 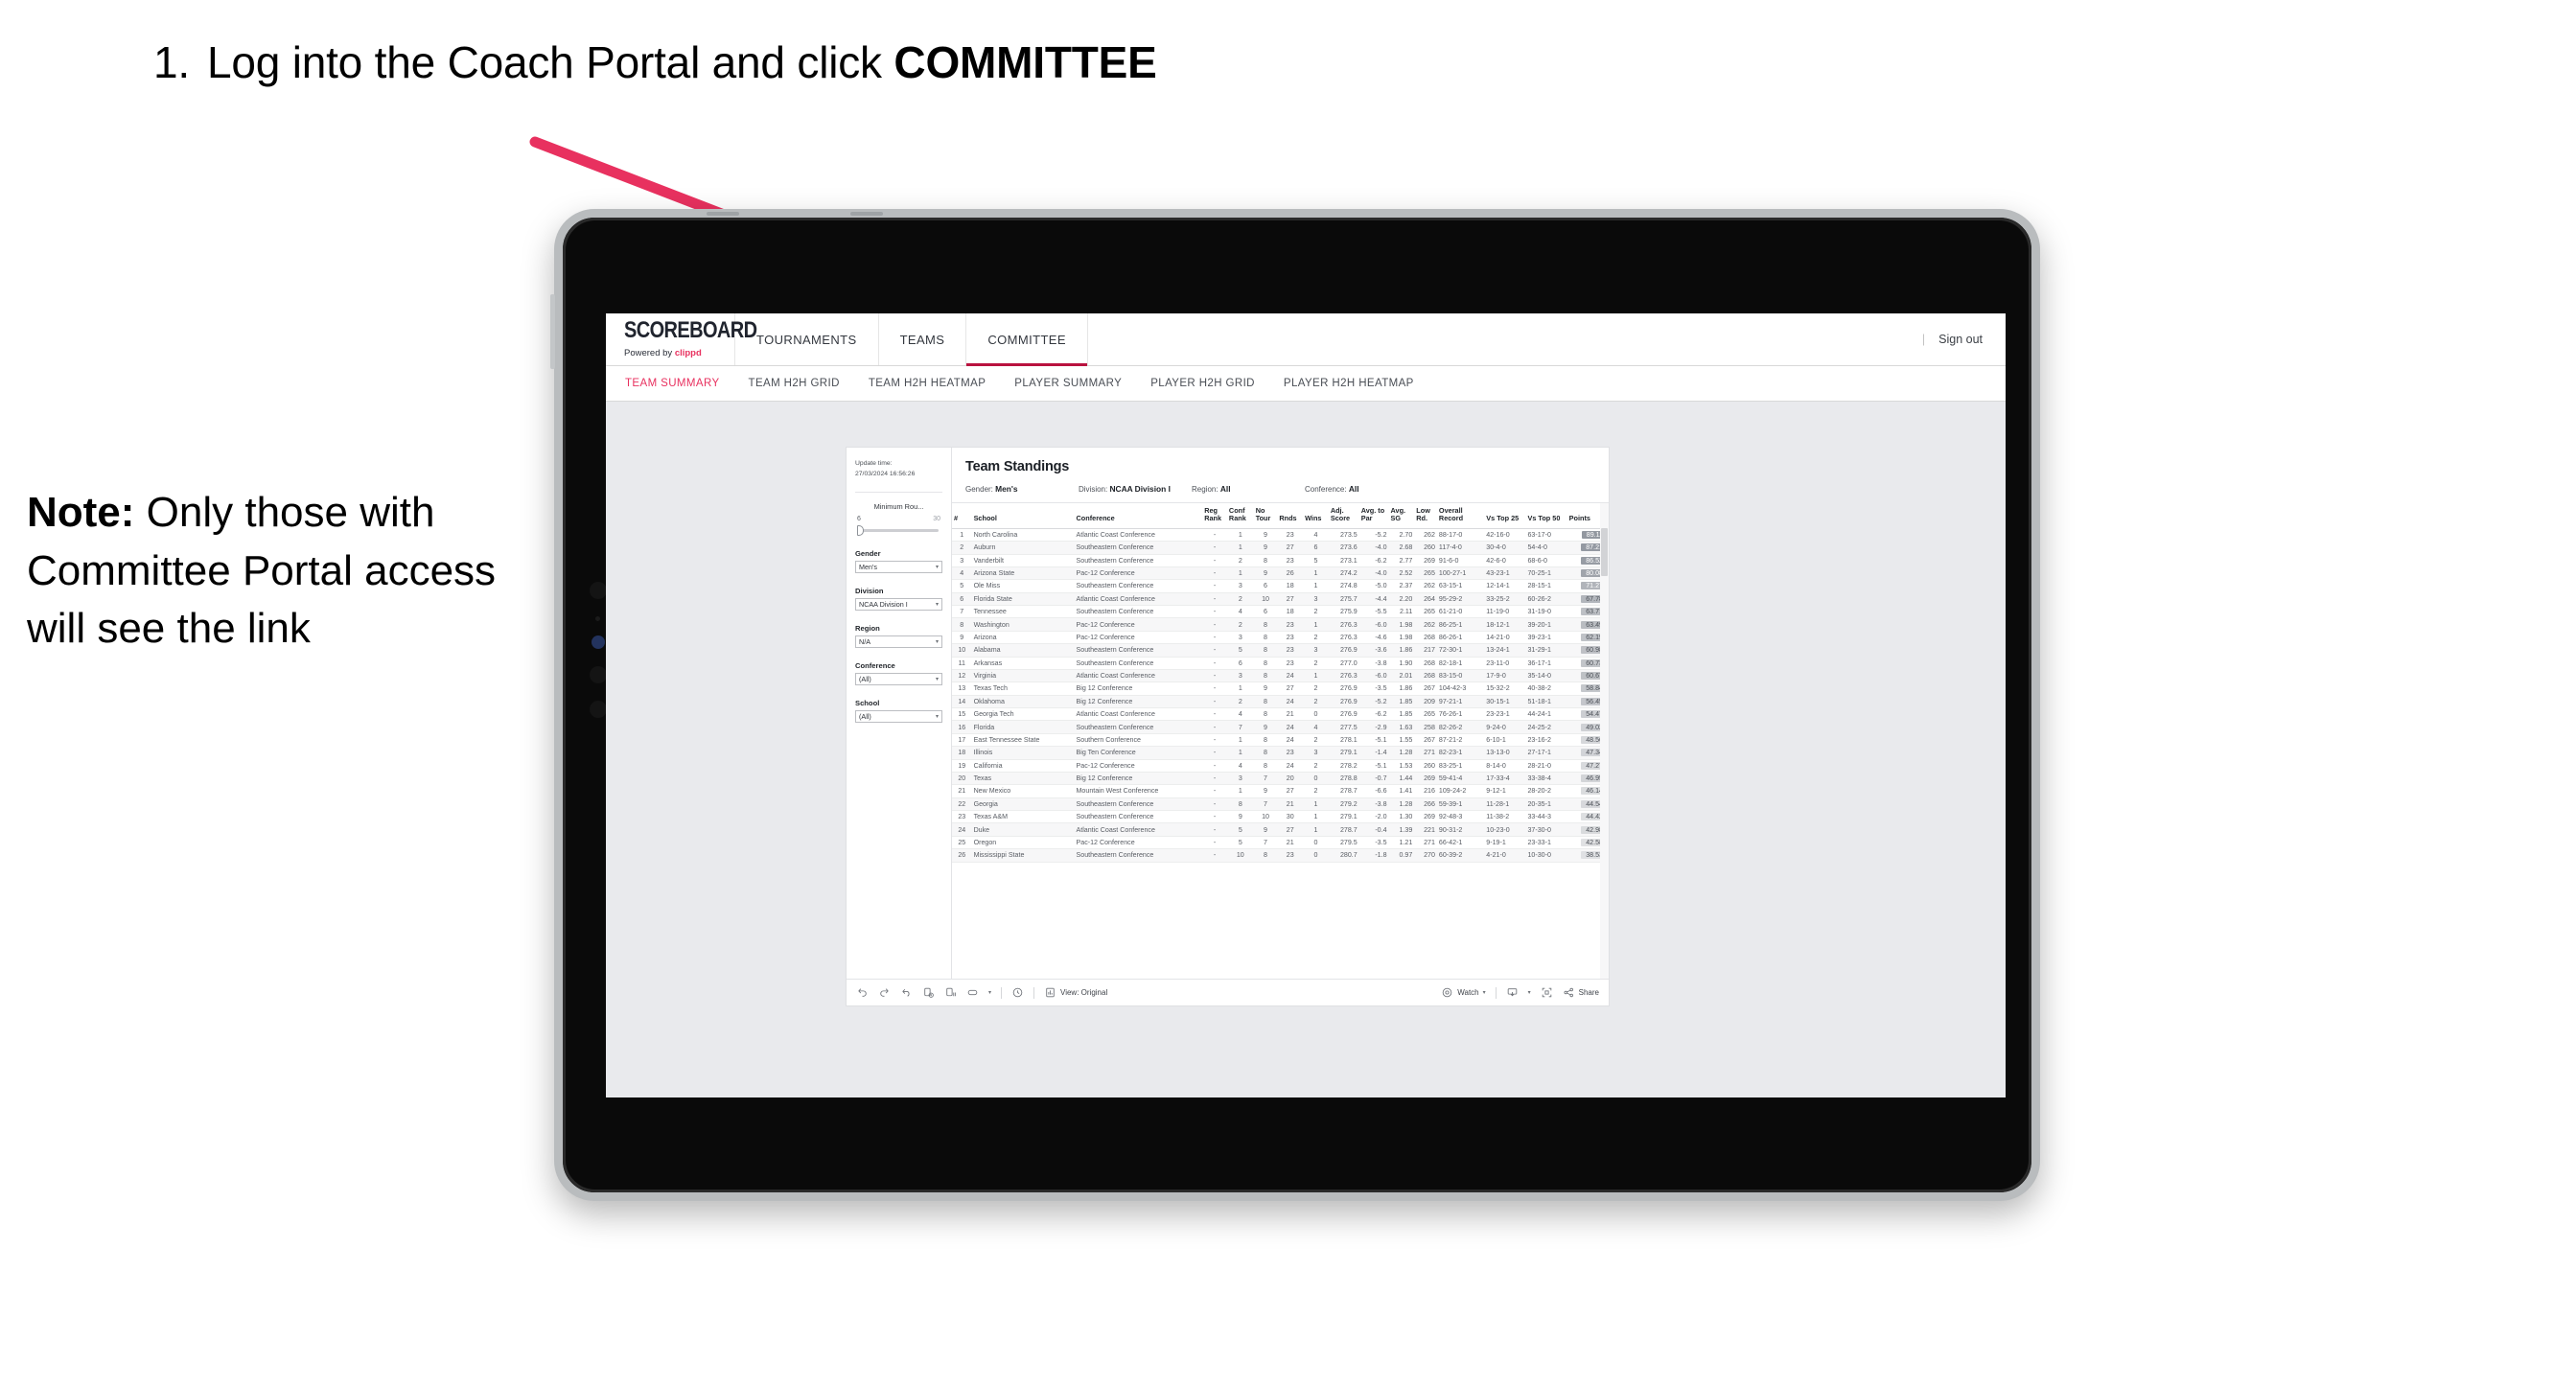 I want to click on redo-icon, so click(x=885, y=993).